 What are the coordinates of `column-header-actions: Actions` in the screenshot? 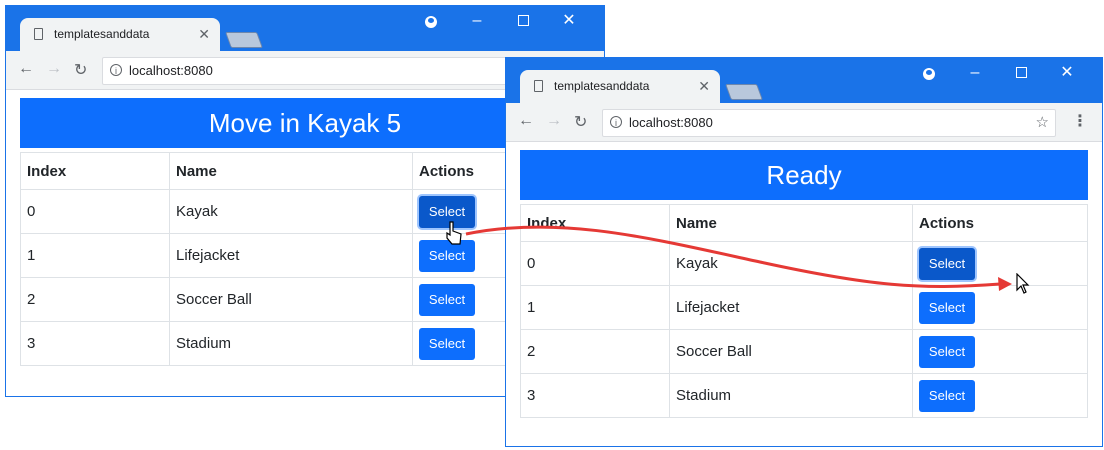 It's located at (1000, 223).